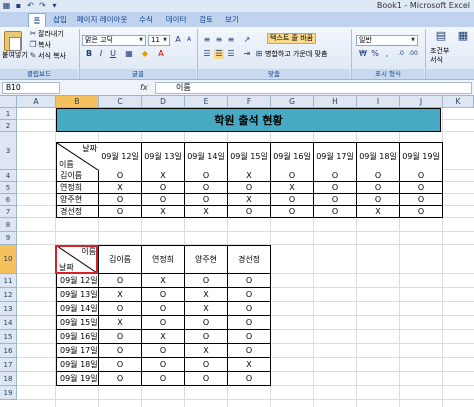 The height and width of the screenshot is (407, 474). I want to click on align-middle-icon: ≡, so click(219, 40).